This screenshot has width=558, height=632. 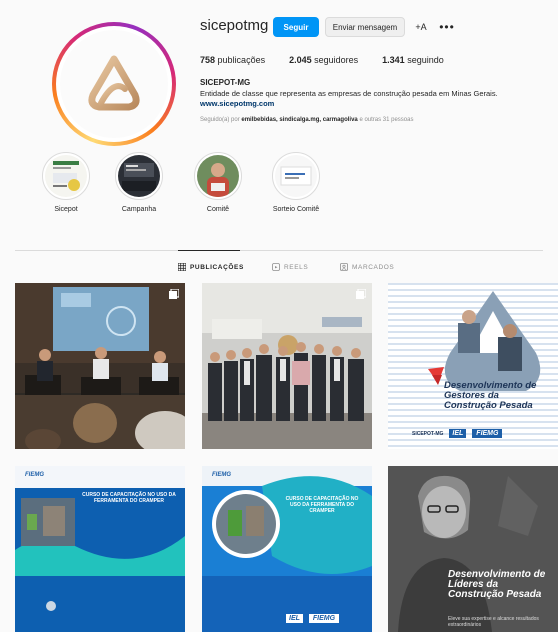 I want to click on highlight-comite: Comitê, so click(x=218, y=182).